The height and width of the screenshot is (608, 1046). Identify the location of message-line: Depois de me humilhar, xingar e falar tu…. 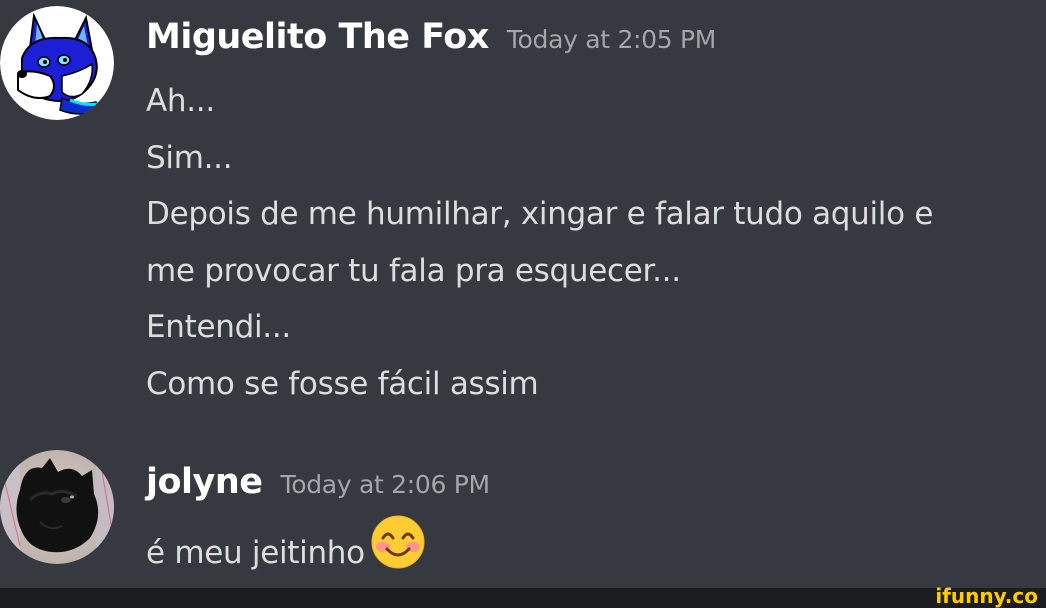
(540, 214).